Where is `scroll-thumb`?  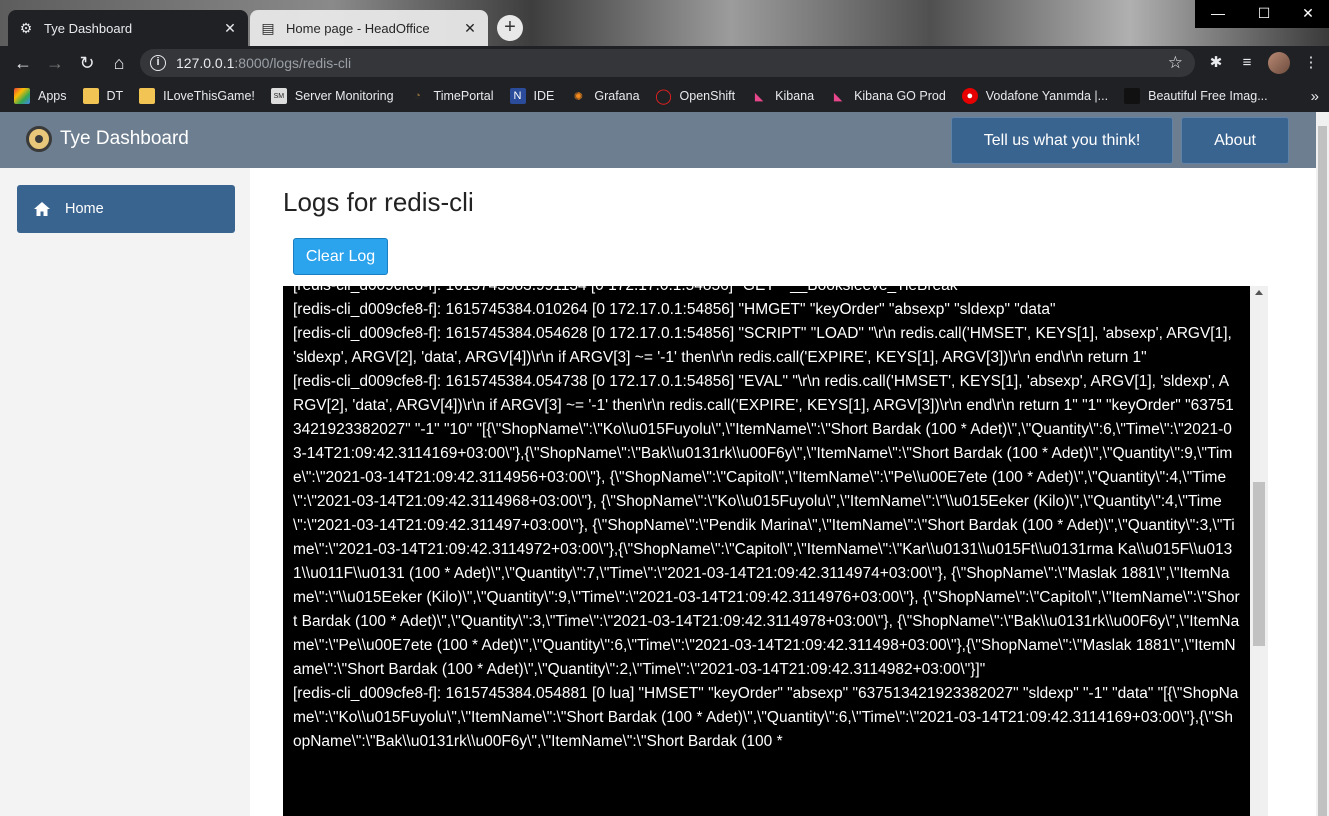 scroll-thumb is located at coordinates (1259, 564).